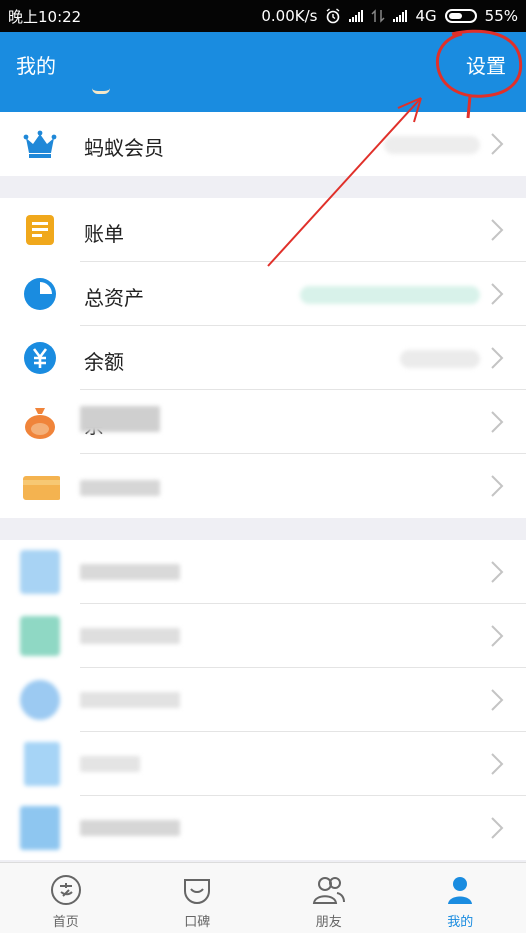 Image resolution: width=526 pixels, height=933 pixels. What do you see at coordinates (460, 16) in the screenshot?
I see `battery-icon` at bounding box center [460, 16].